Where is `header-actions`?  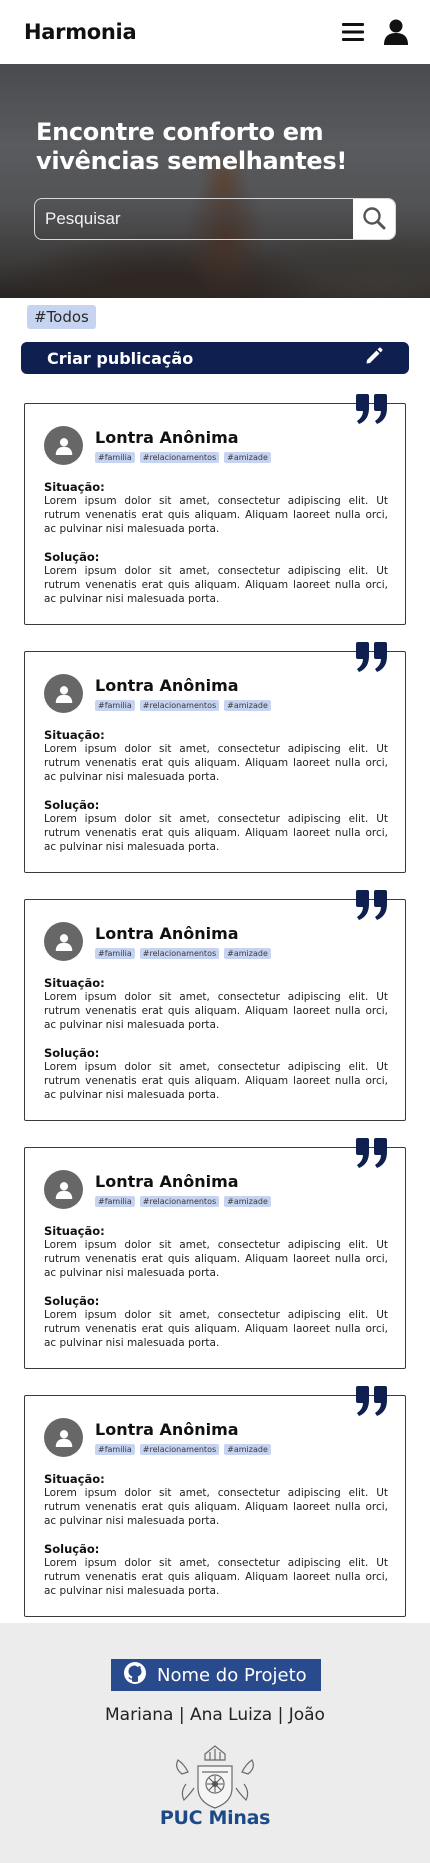
header-actions is located at coordinates (375, 32).